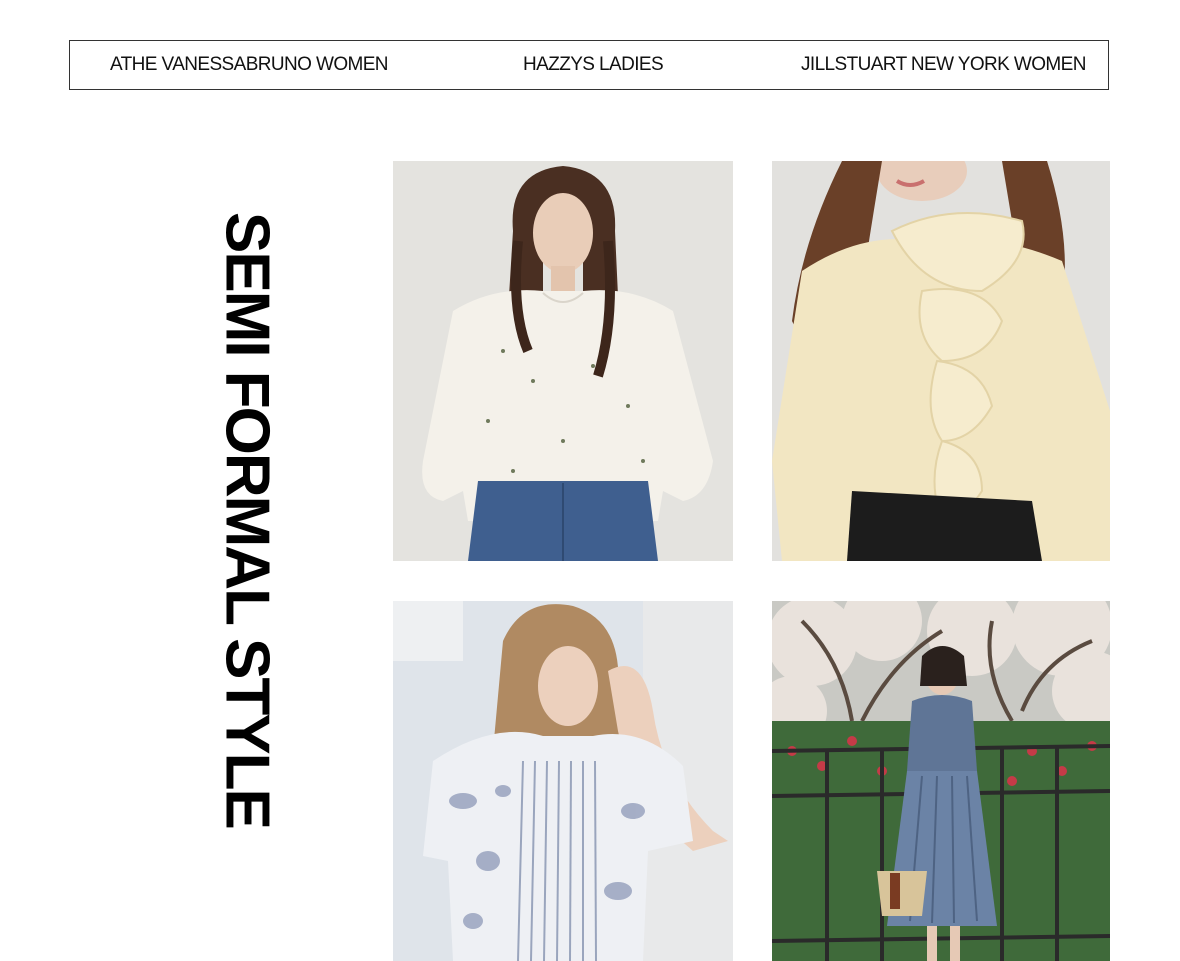 The width and height of the screenshot is (1180, 961). What do you see at coordinates (943, 65) in the screenshot?
I see `brand-link-jillstuart: JILLSTUART NEW YORK WOMEN` at bounding box center [943, 65].